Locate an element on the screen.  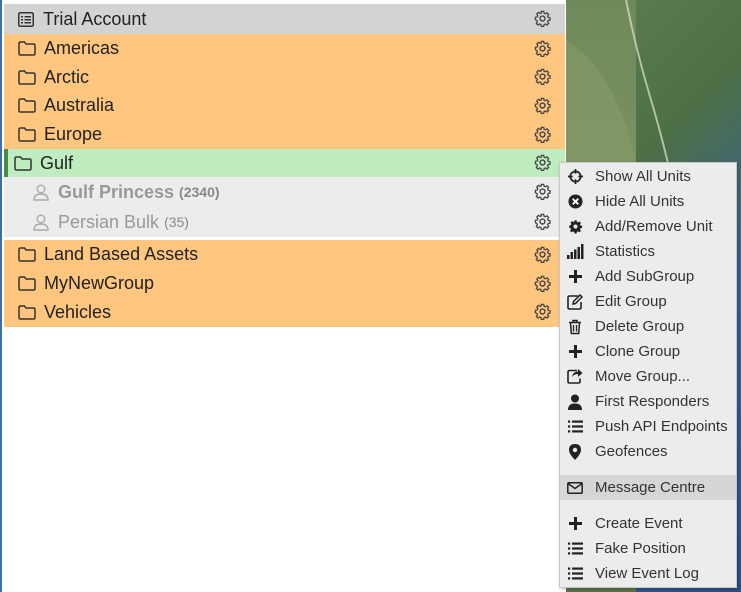
folder-open-icon is located at coordinates (23, 163).